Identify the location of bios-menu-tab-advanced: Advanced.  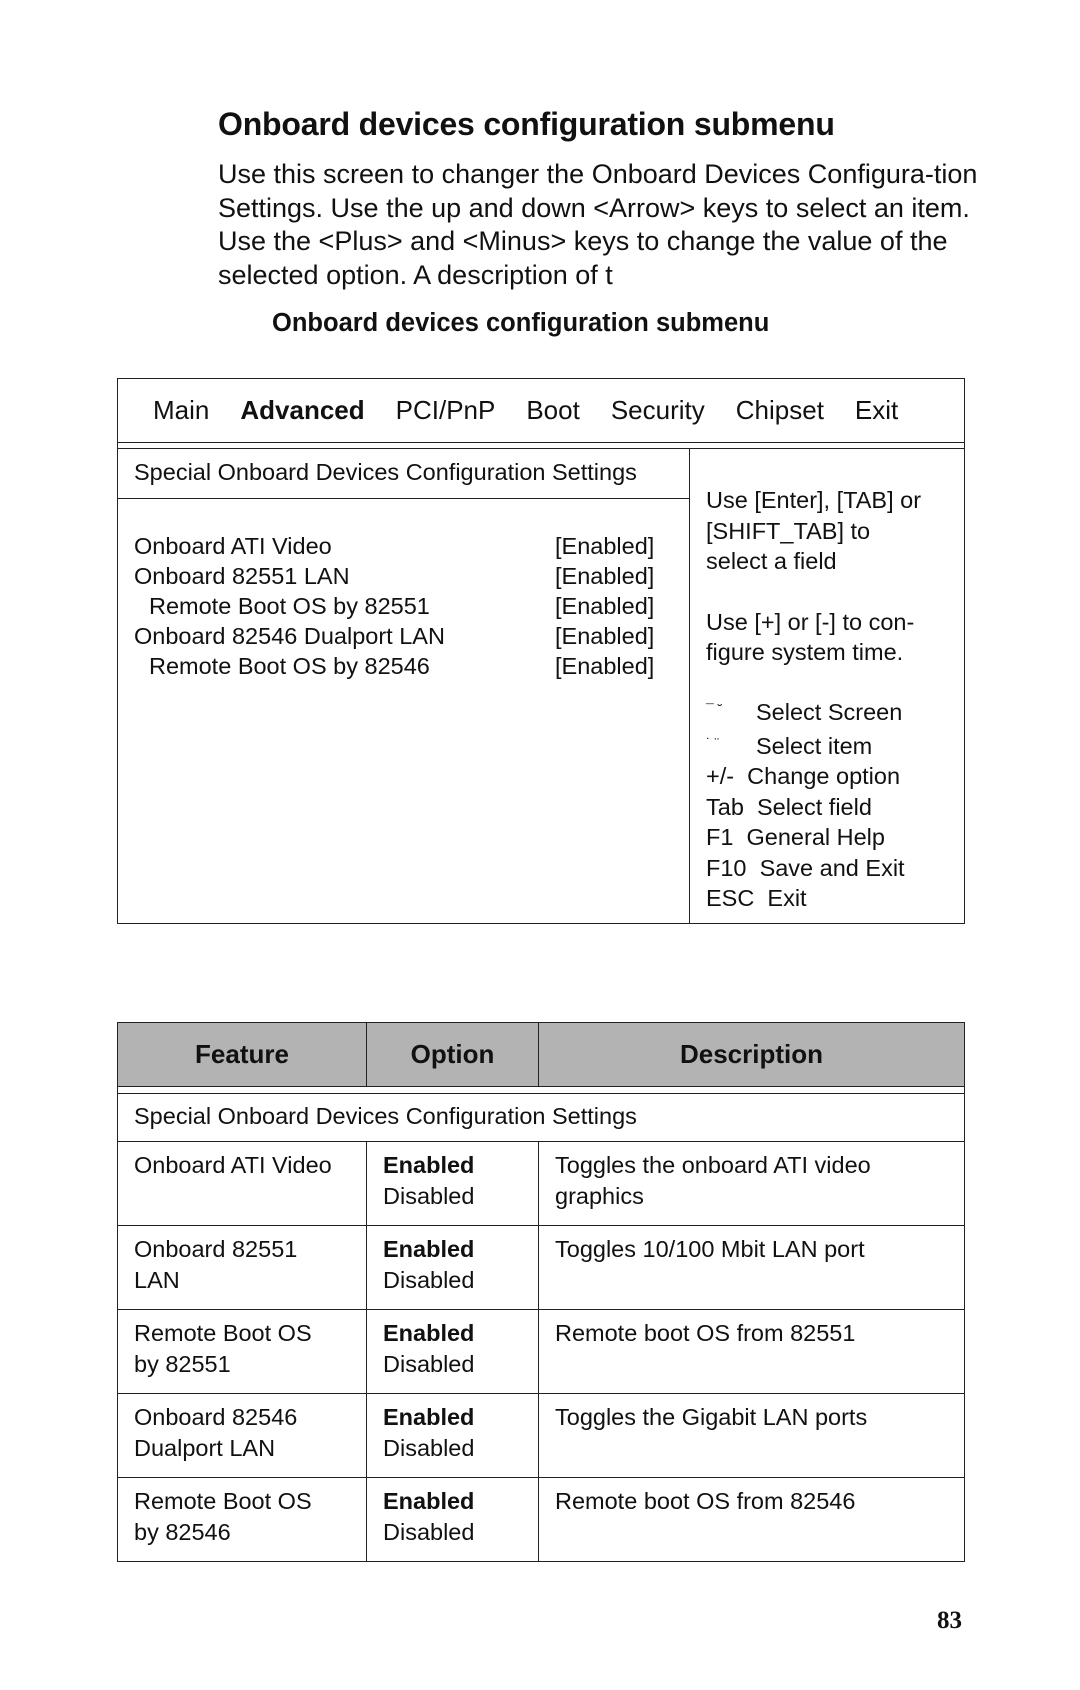
(302, 410).